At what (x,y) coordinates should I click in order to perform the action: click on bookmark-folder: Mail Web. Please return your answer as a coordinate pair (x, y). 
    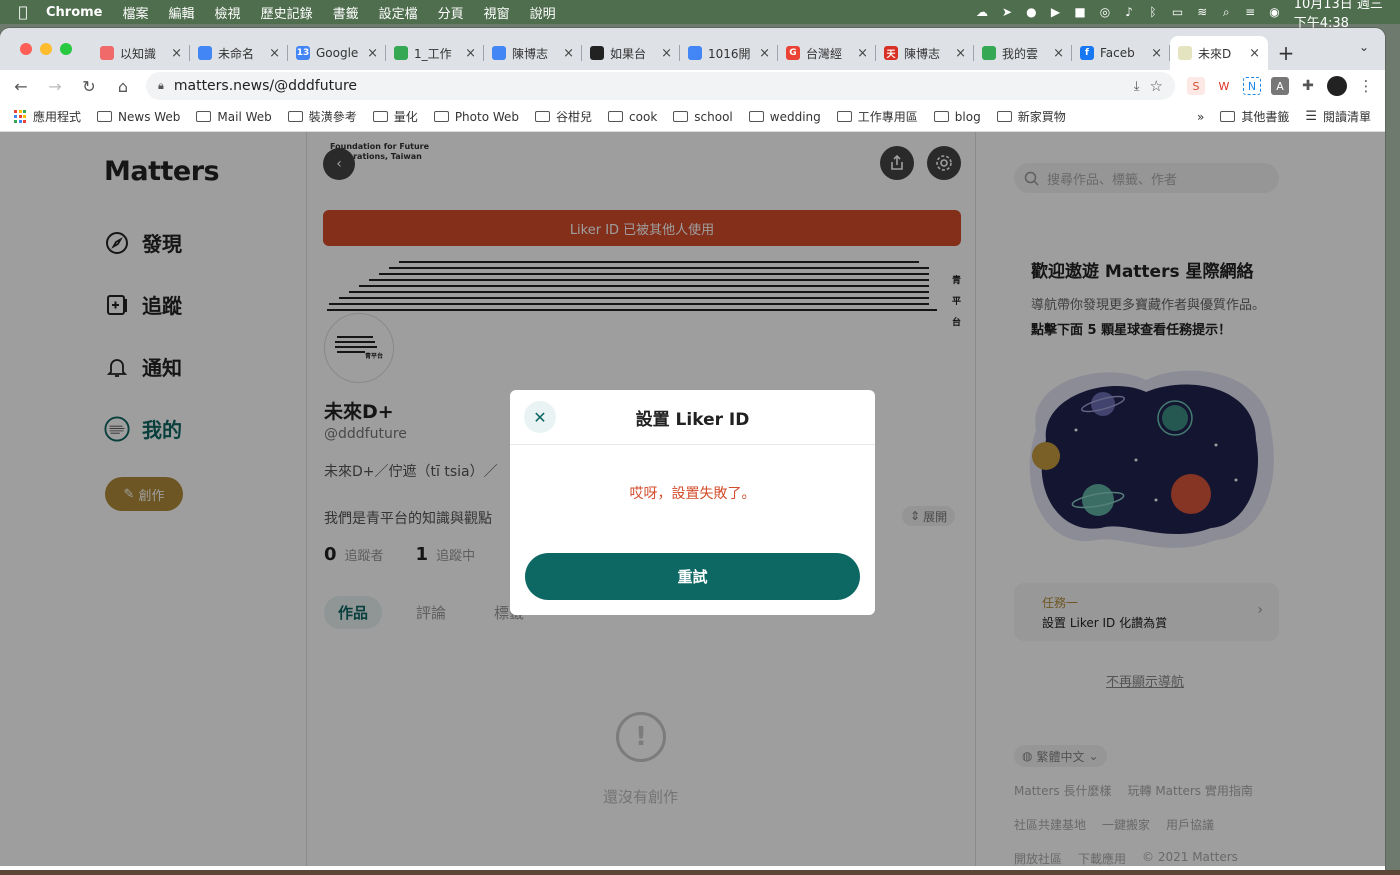
    Looking at the image, I should click on (234, 116).